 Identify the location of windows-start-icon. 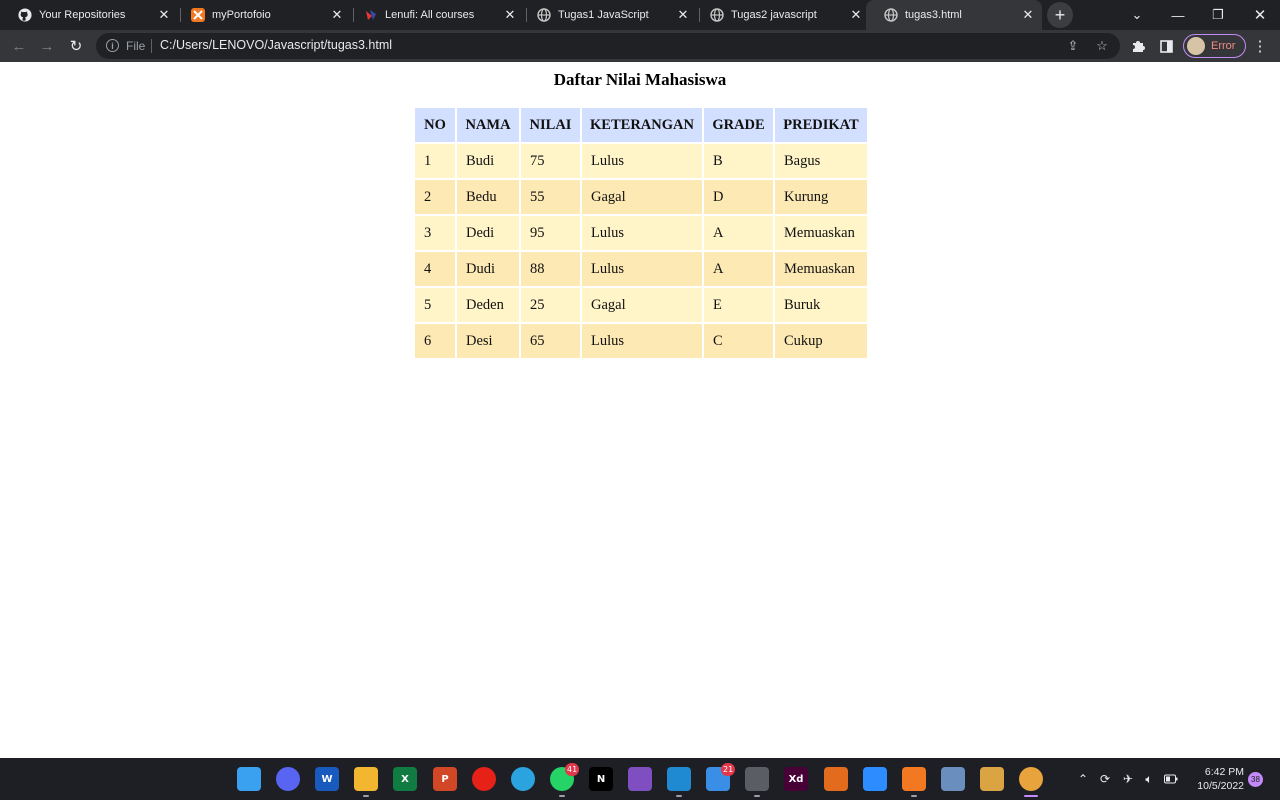
(249, 779).